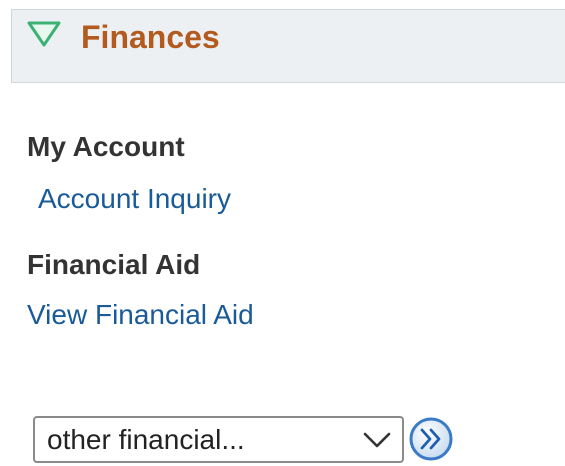  What do you see at coordinates (114, 264) in the screenshot?
I see `financial-aid-heading: Financial Aid` at bounding box center [114, 264].